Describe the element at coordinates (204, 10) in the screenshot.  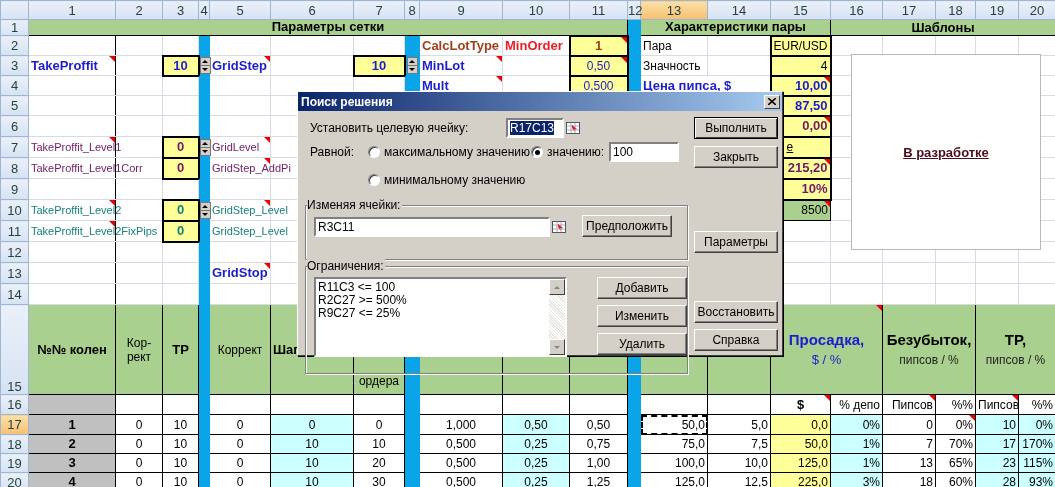
I see `column-header: 4` at that location.